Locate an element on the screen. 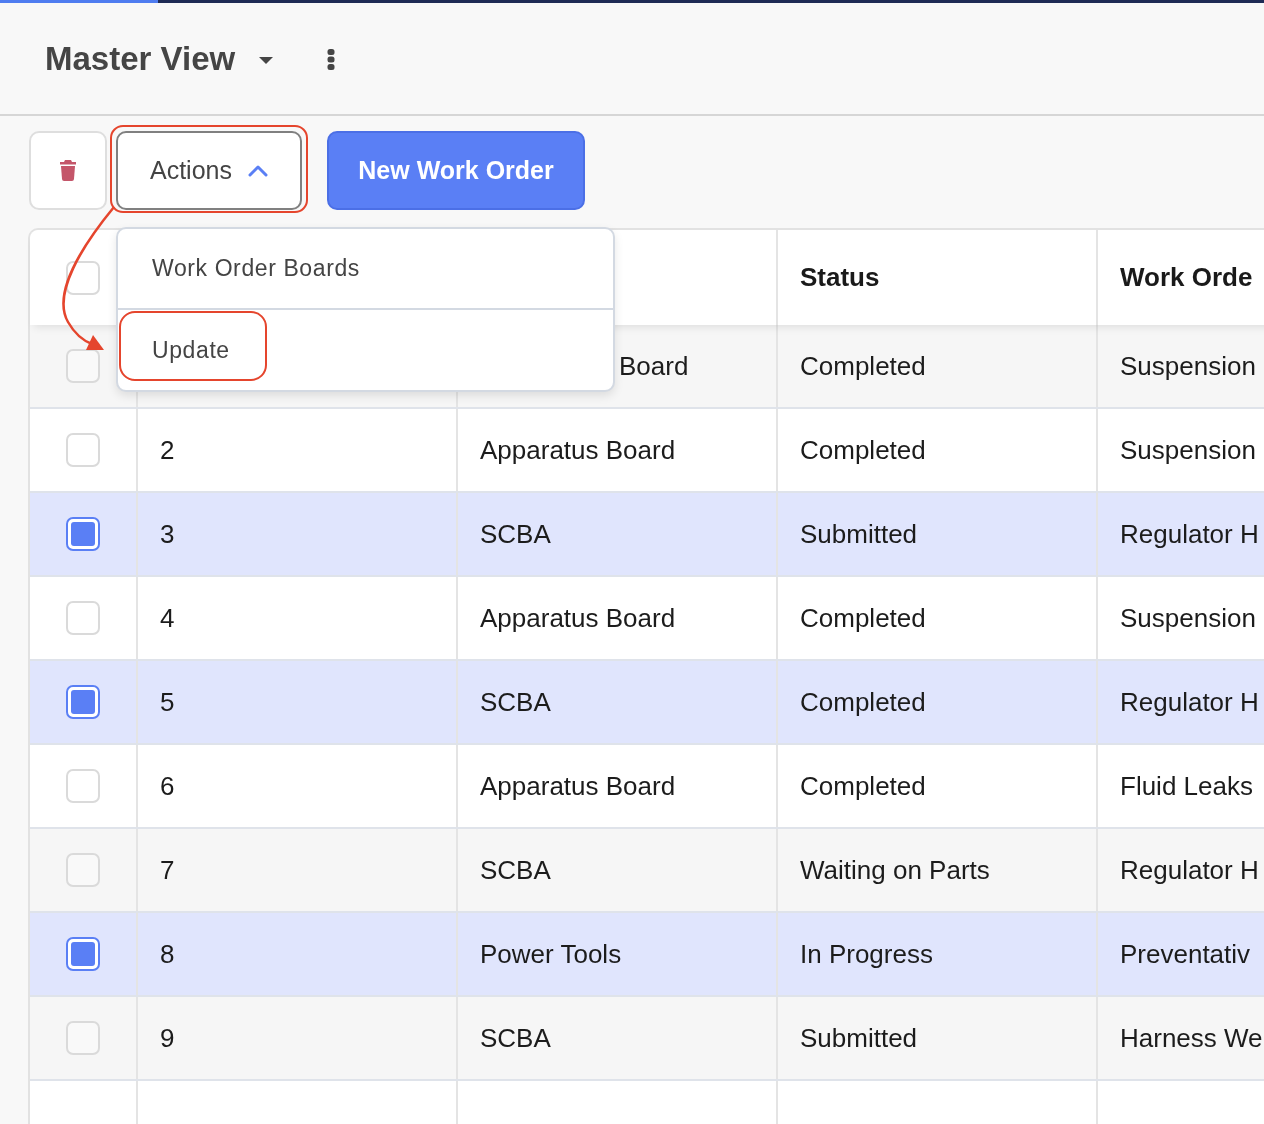 This screenshot has height=1124, width=1264. column-header: Work Orde is located at coordinates (1186, 277).